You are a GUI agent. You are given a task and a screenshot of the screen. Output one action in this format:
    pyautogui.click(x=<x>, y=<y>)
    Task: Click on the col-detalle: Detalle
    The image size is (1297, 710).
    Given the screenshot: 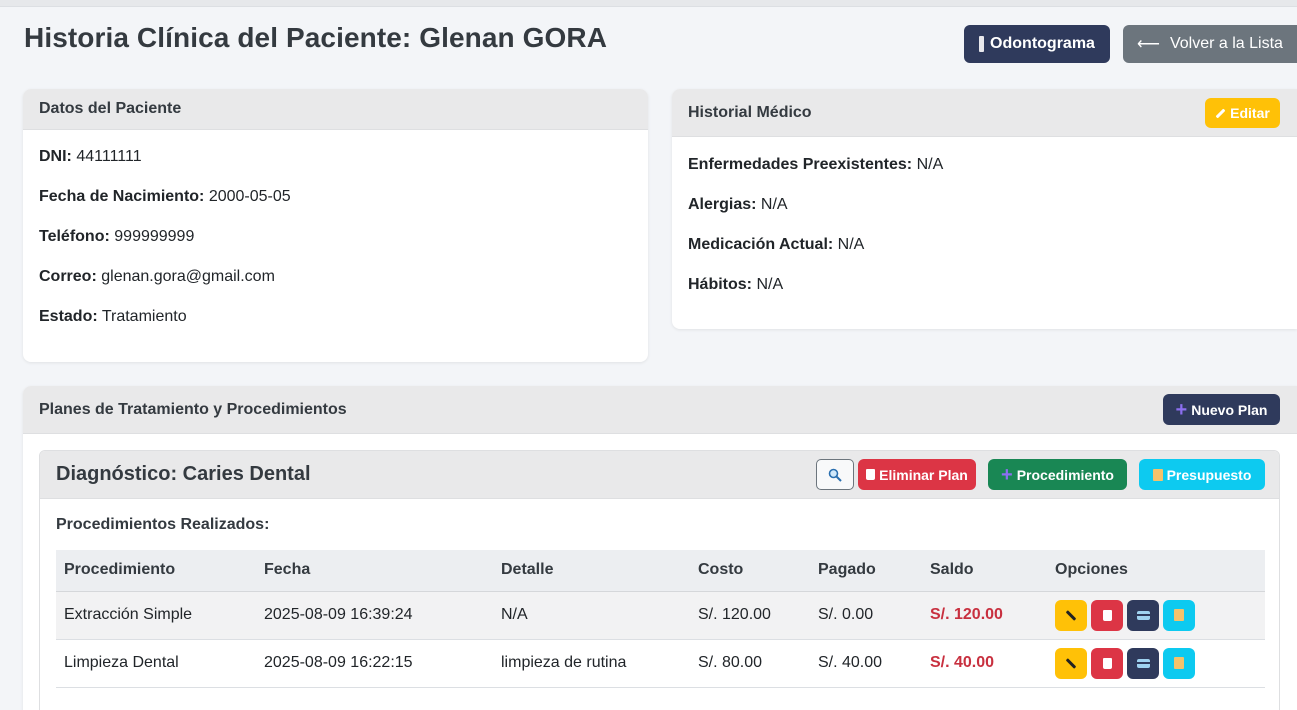 What is the action you would take?
    pyautogui.click(x=591, y=571)
    